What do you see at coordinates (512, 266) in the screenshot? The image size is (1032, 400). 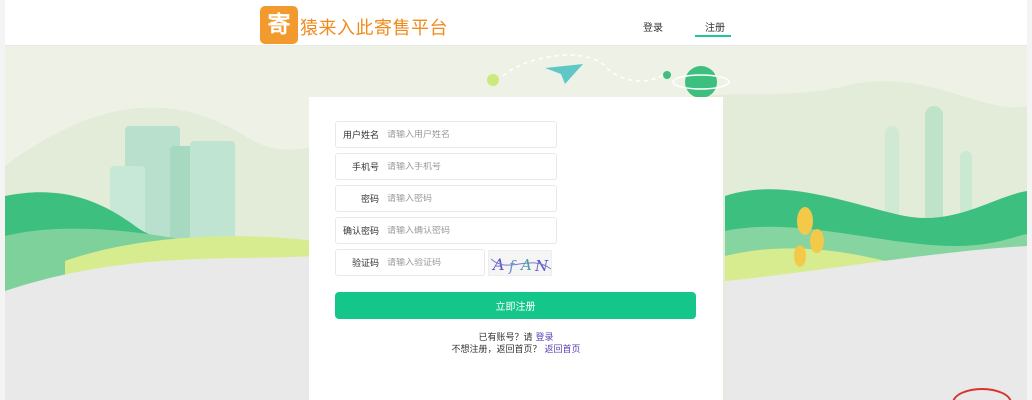 I see `svg-text: f` at bounding box center [512, 266].